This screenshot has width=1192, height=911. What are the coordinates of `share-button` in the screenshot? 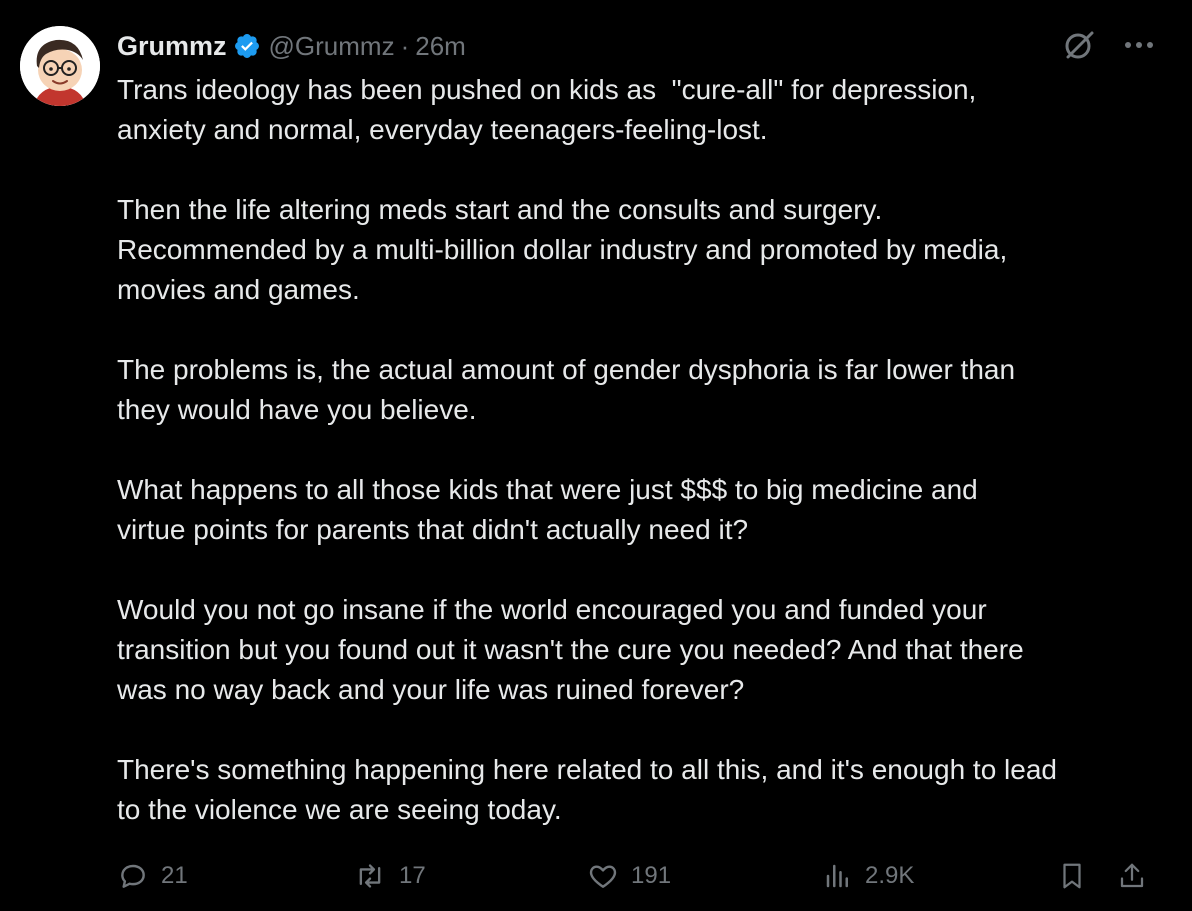 It's located at (1132, 876).